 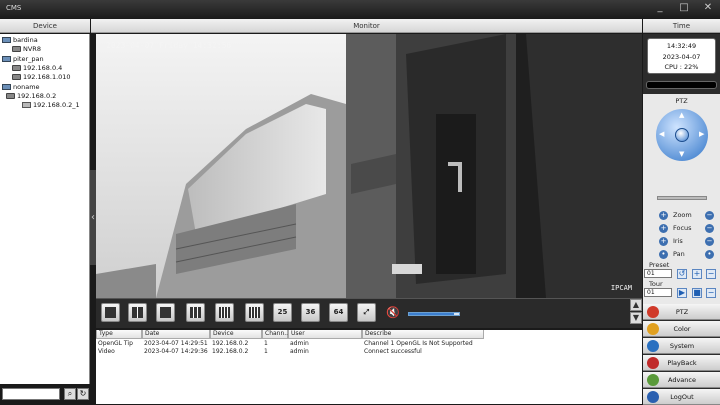 I want to click on window-title: CMS, so click(x=14, y=8).